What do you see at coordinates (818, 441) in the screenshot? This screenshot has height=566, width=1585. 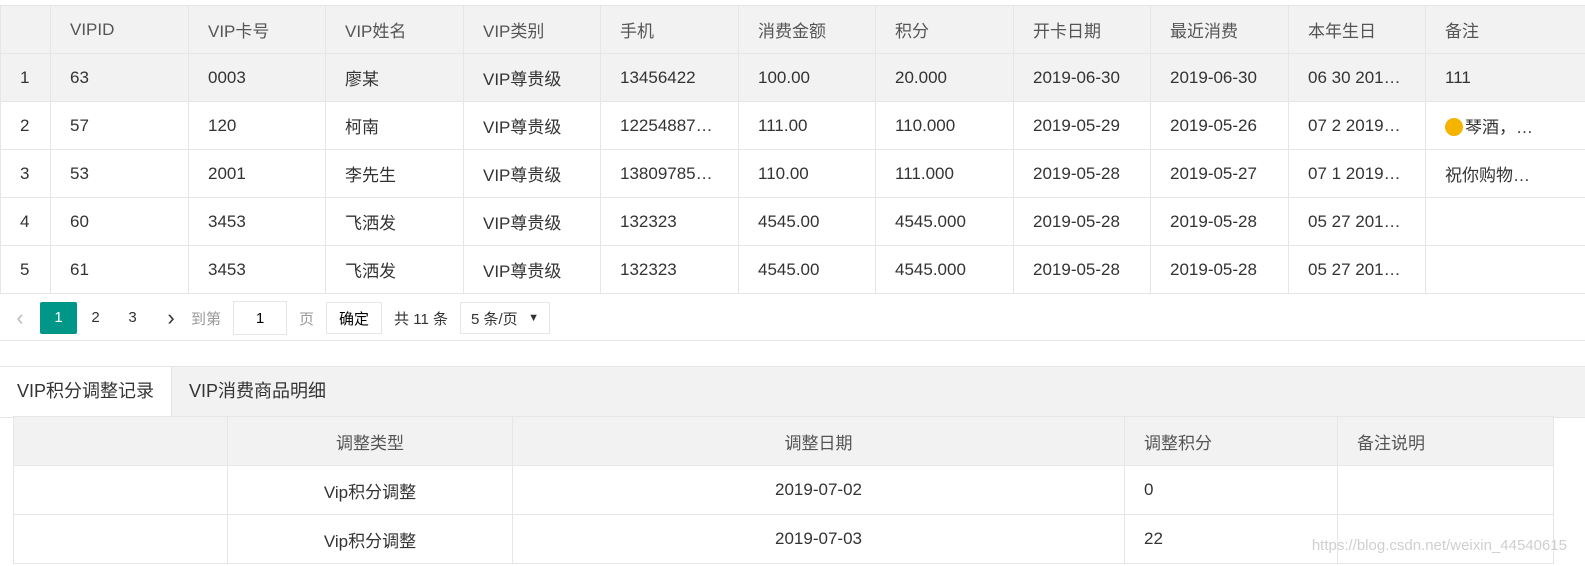 I see `adj-header-date: 调整日期` at bounding box center [818, 441].